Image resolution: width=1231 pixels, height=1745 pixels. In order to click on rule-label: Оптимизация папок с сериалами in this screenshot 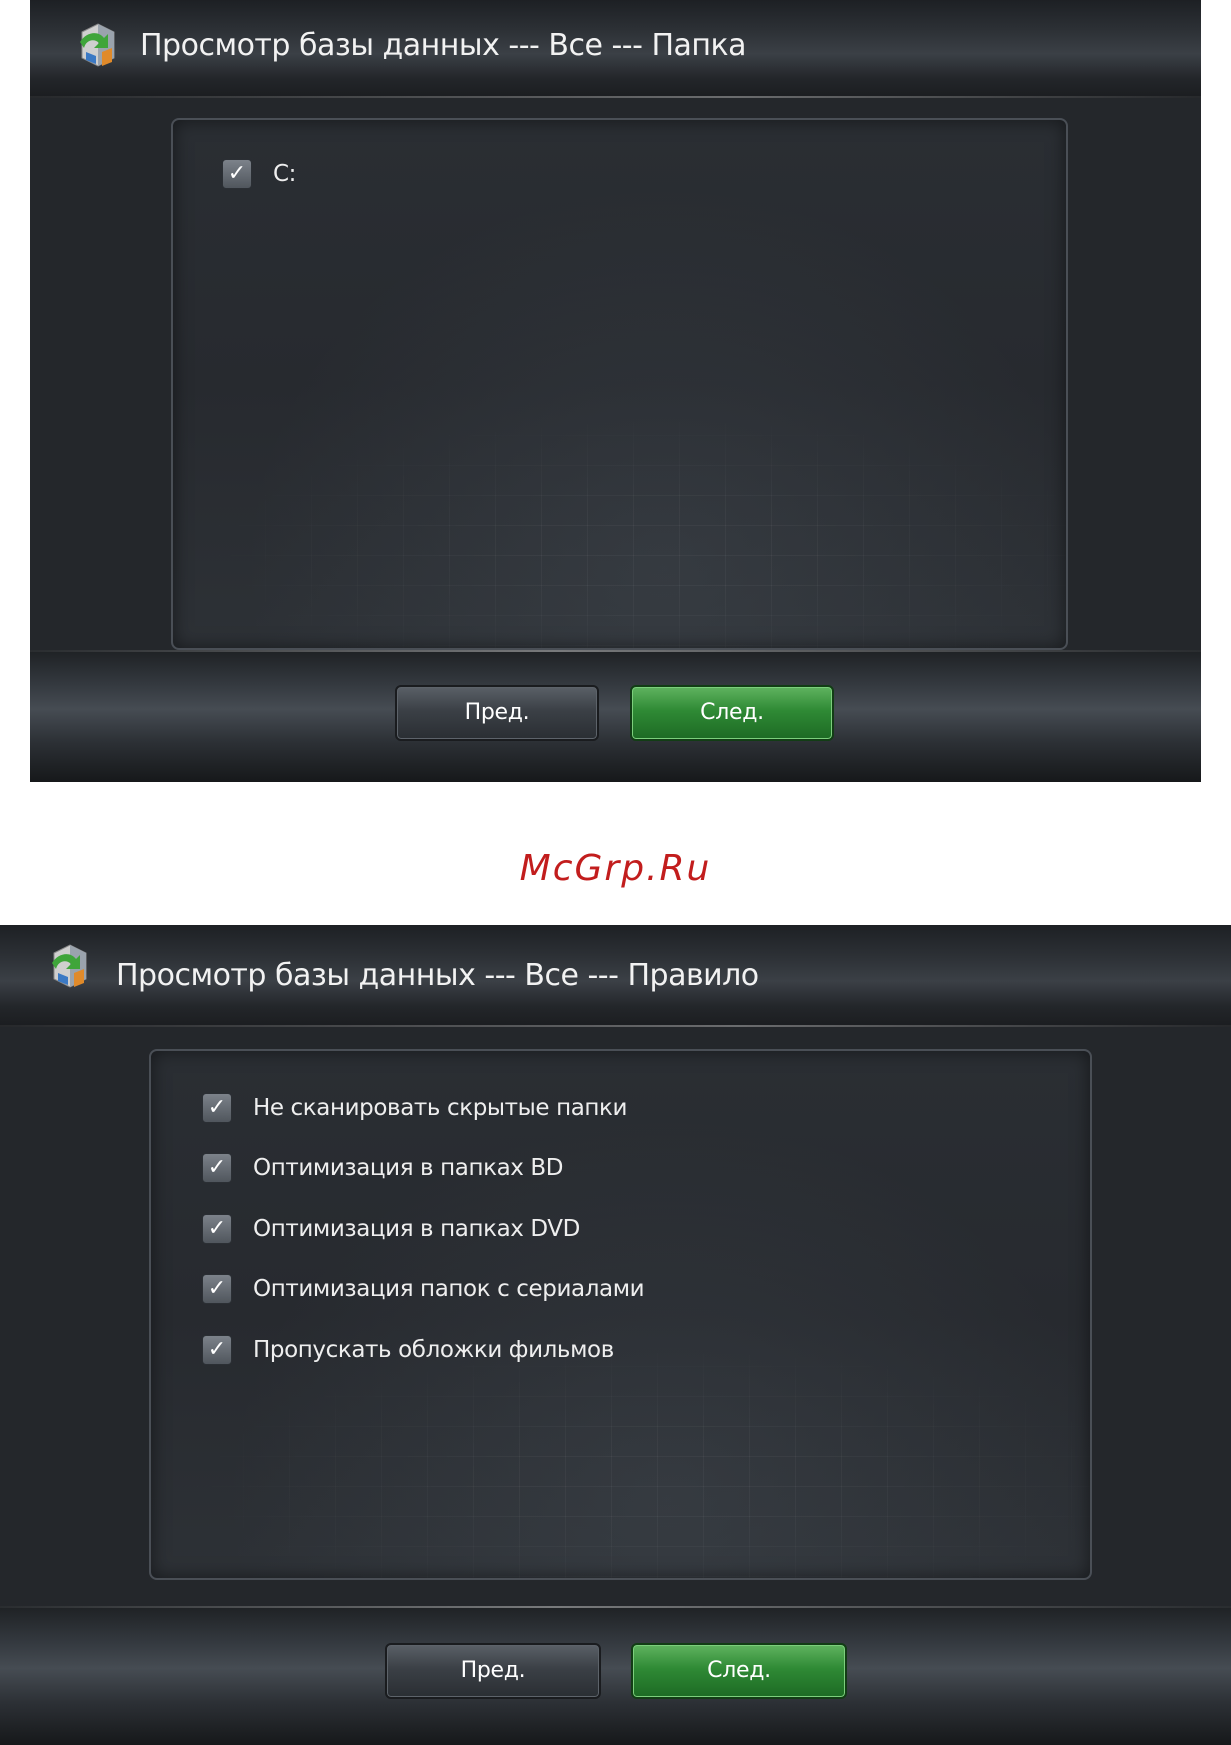, I will do `click(449, 1289)`.